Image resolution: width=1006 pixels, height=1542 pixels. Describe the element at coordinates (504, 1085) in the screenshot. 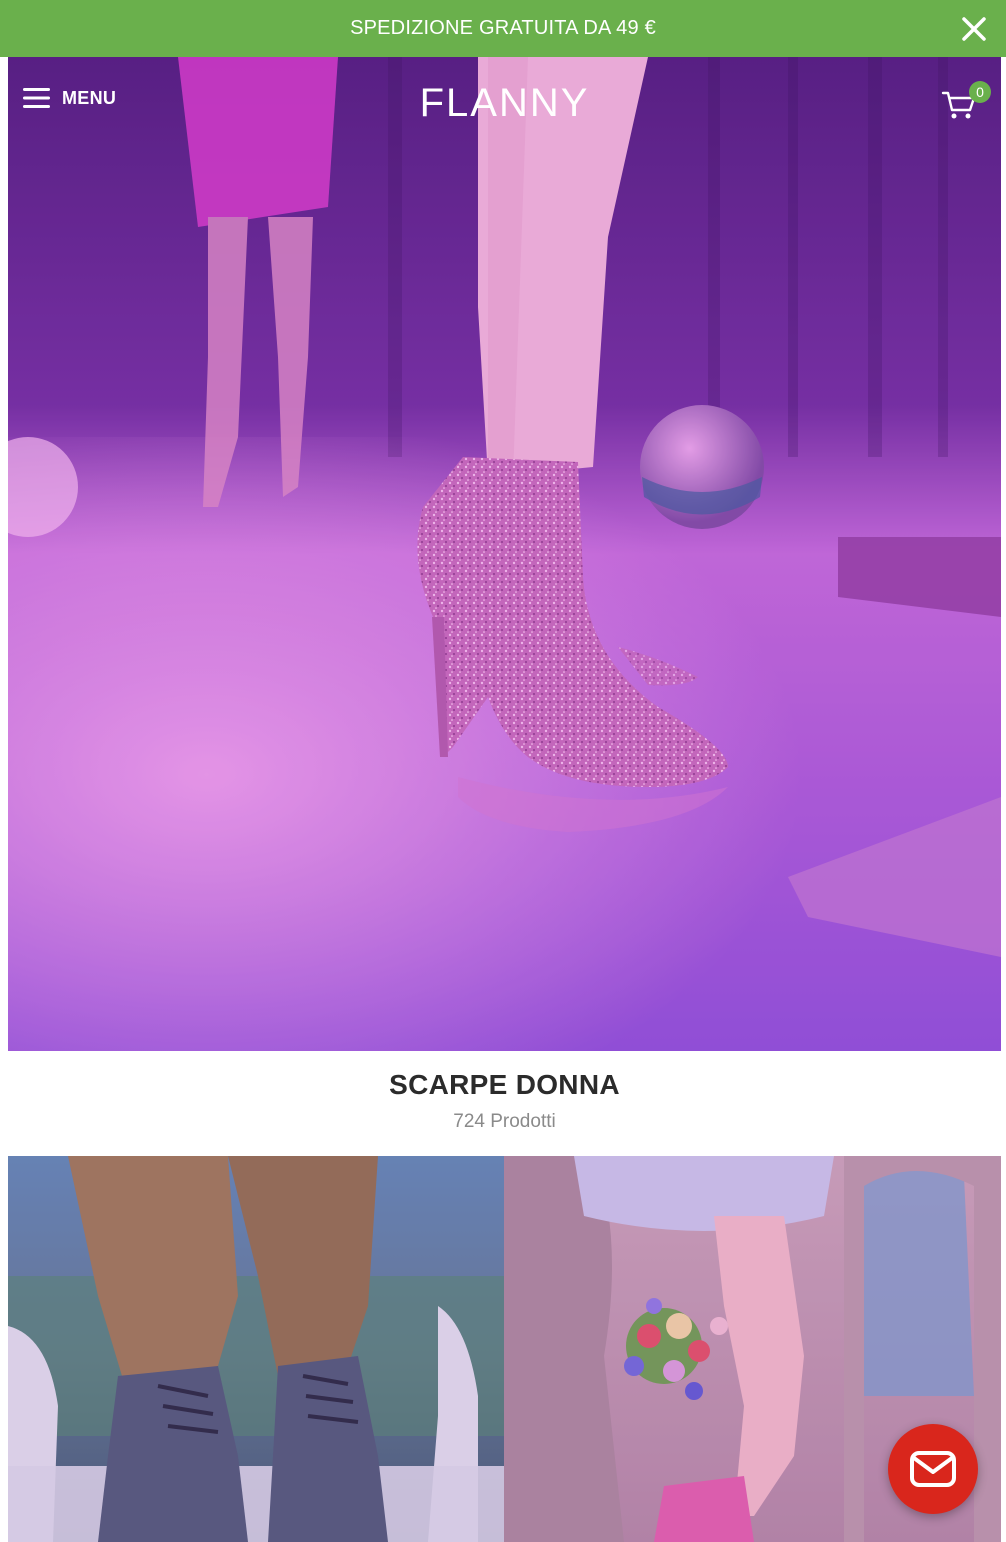

I see `category-title: SCARPE DONNA` at that location.